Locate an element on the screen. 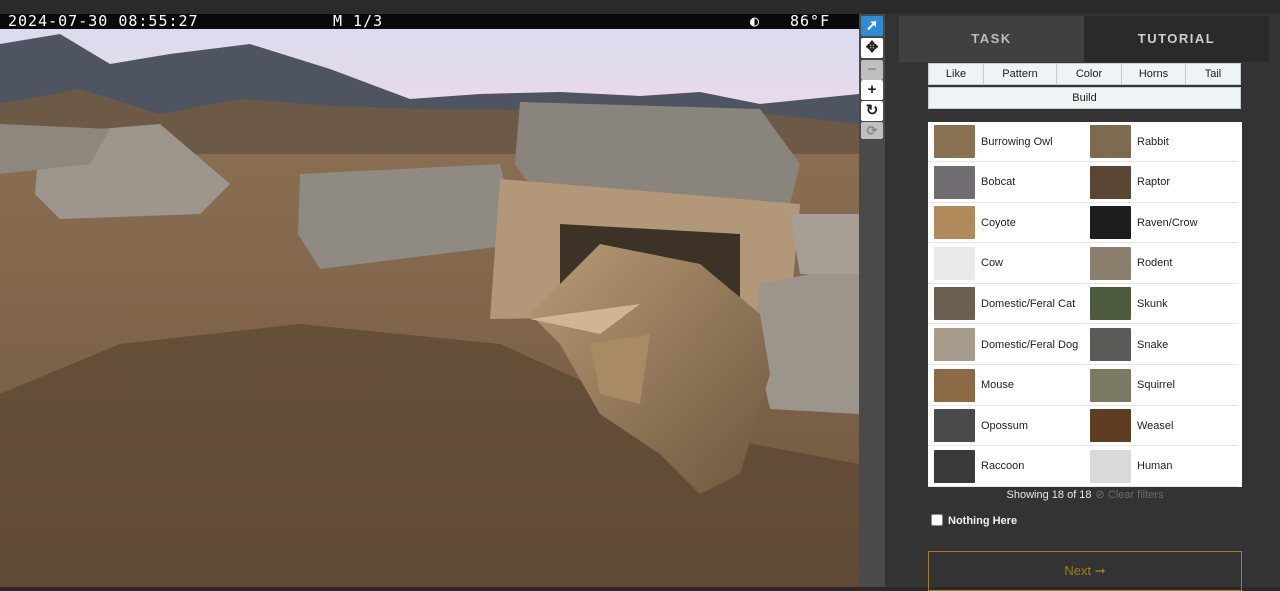 The height and width of the screenshot is (591, 1280). zoom-out-icon: − is located at coordinates (872, 70).